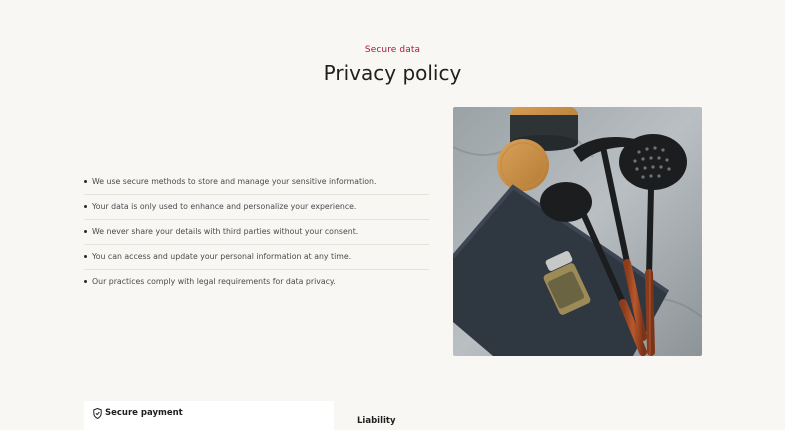  What do you see at coordinates (376, 421) in the screenshot?
I see `liability-heading: Liability` at bounding box center [376, 421].